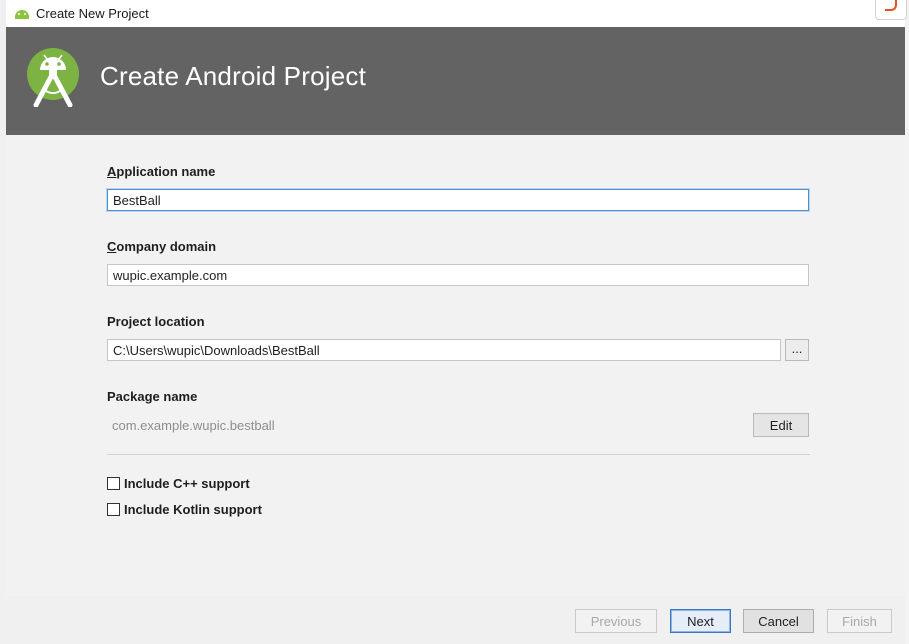 Image resolution: width=909 pixels, height=644 pixels. Describe the element at coordinates (112, 246) in the screenshot. I see `mnemonic: C` at that location.